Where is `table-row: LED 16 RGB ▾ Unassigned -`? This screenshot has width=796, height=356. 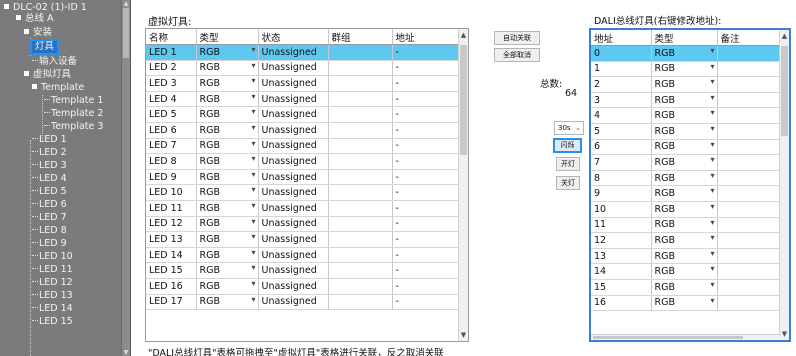 table-row: LED 16 RGB ▾ Unassigned - is located at coordinates (303, 286).